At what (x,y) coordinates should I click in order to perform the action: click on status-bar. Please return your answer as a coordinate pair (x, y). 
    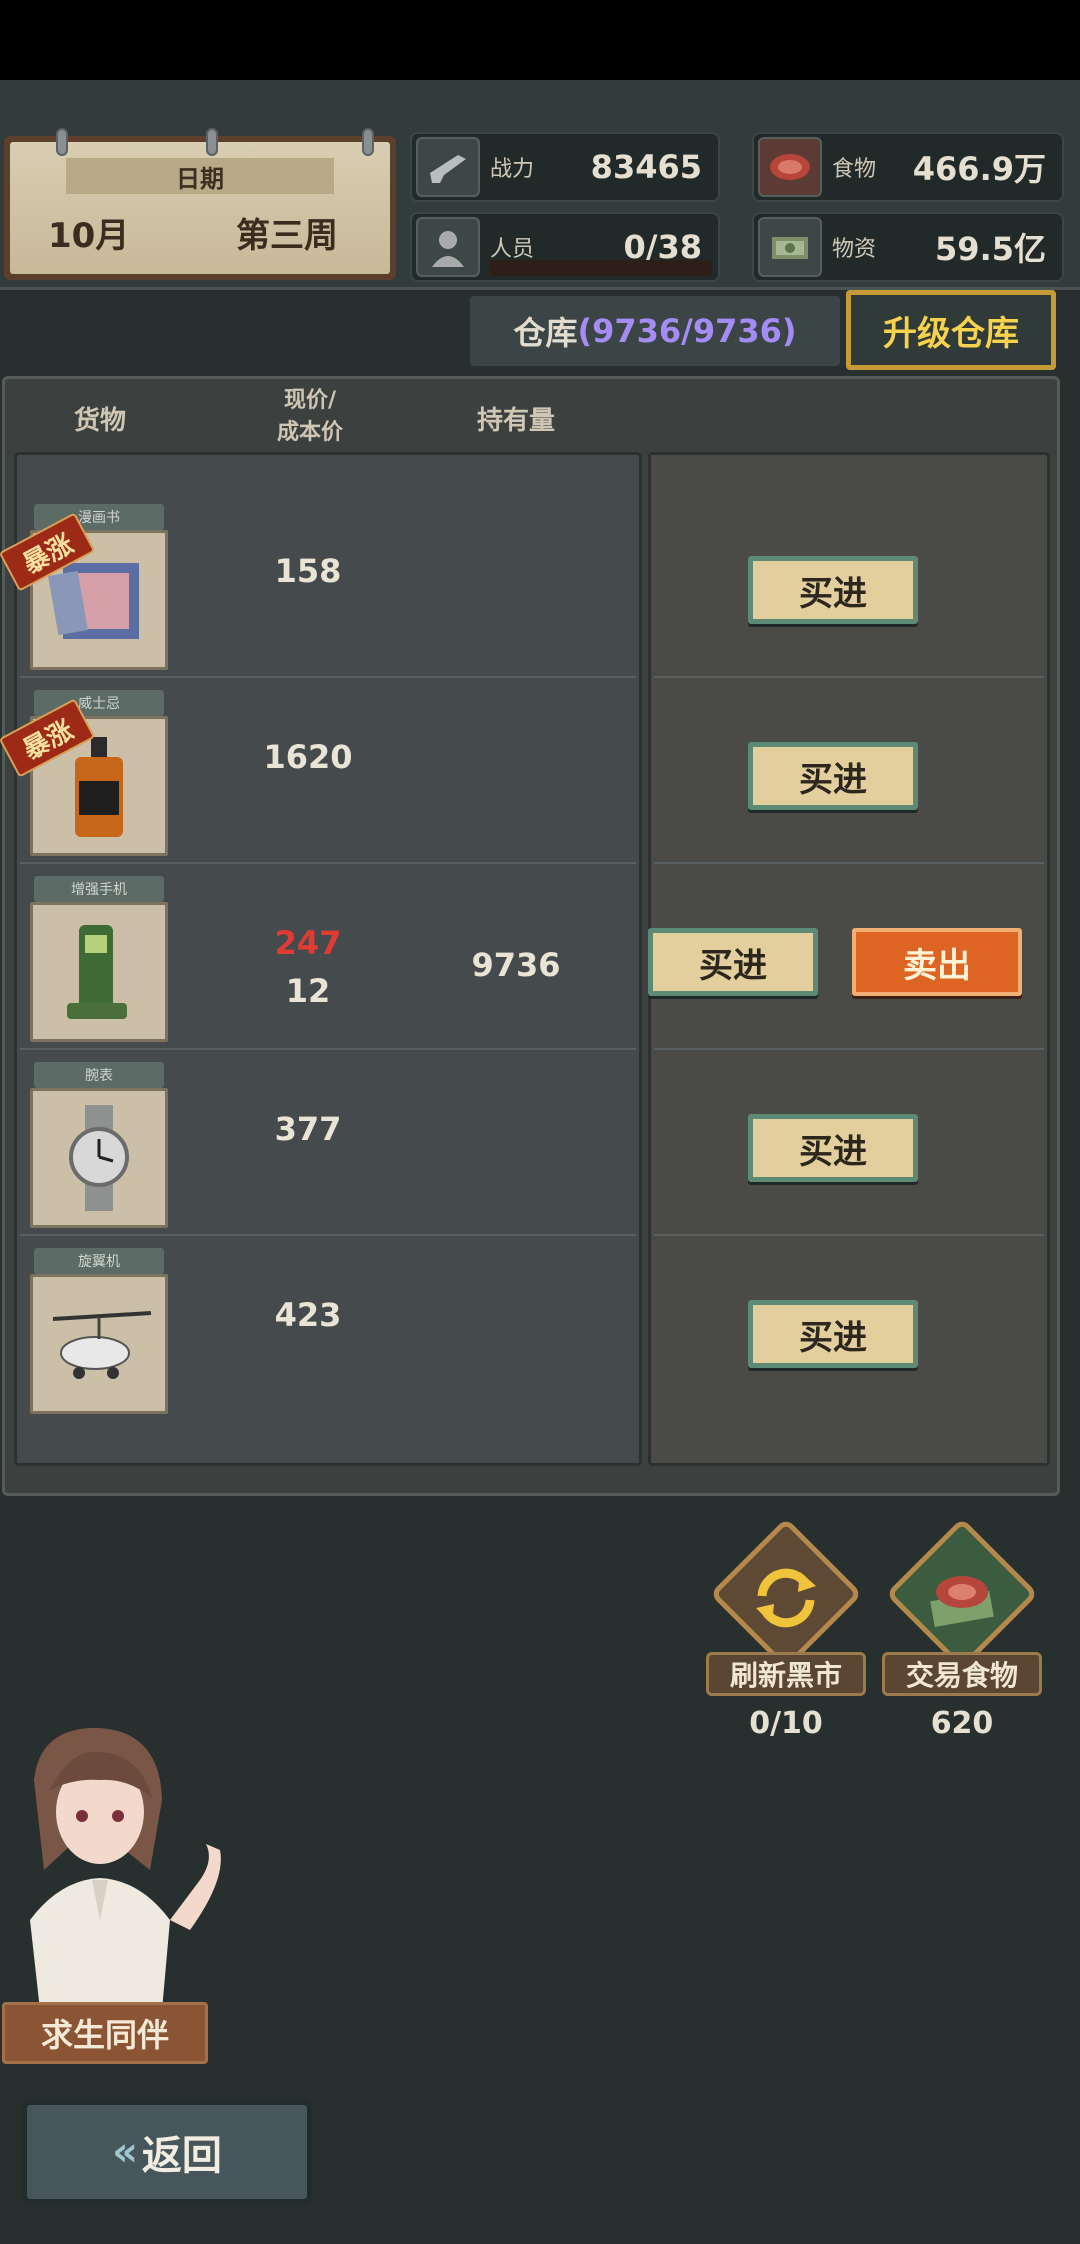
    Looking at the image, I should click on (540, 40).